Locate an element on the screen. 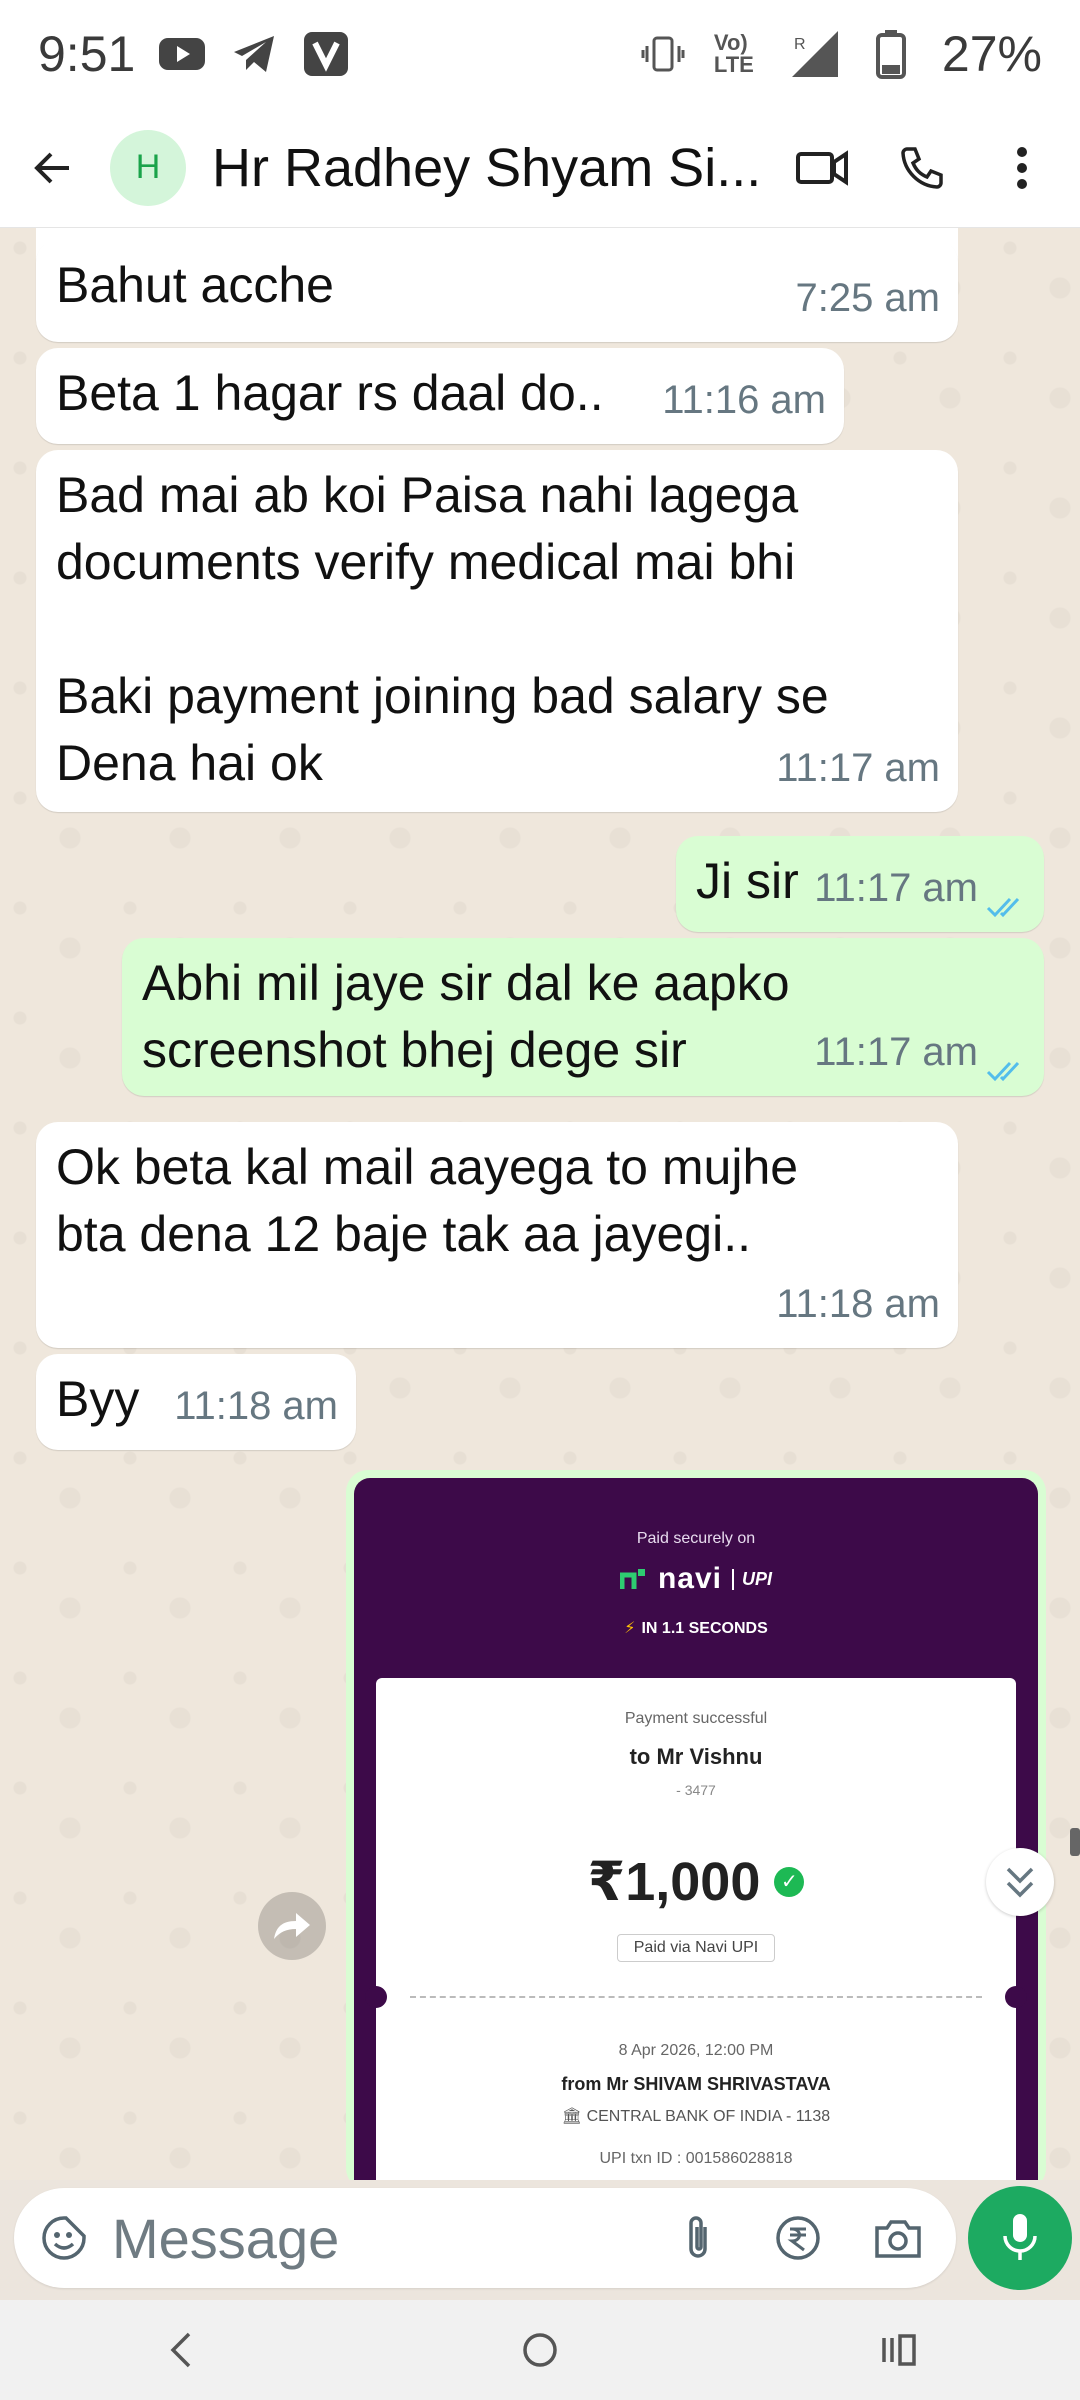 The width and height of the screenshot is (1080, 2400). scrollbar-thumb is located at coordinates (1075, 1842).